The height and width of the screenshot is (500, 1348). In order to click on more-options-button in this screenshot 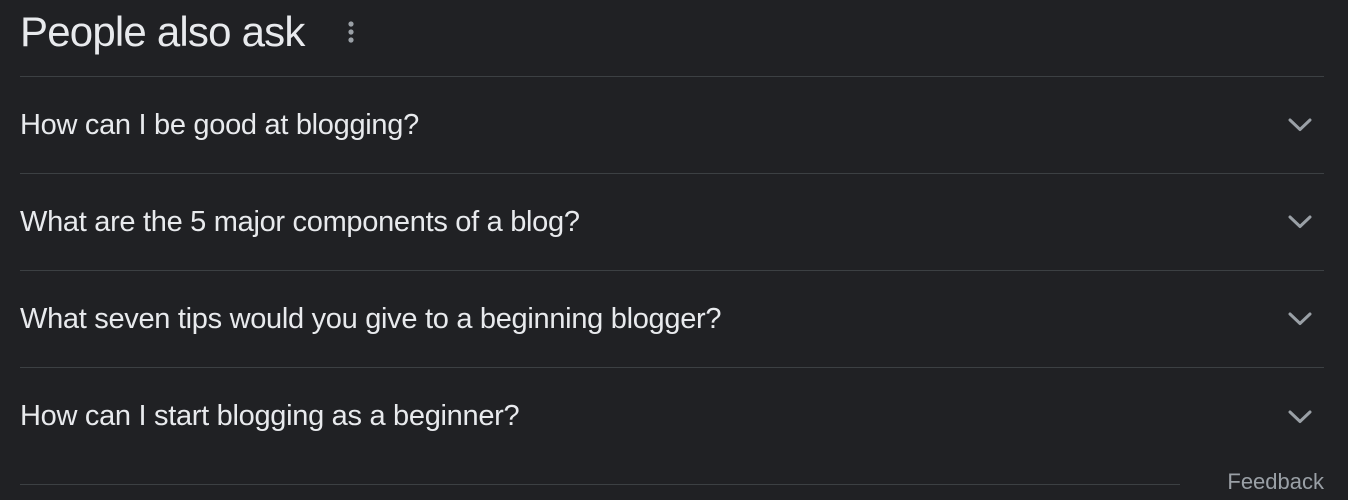, I will do `click(351, 32)`.